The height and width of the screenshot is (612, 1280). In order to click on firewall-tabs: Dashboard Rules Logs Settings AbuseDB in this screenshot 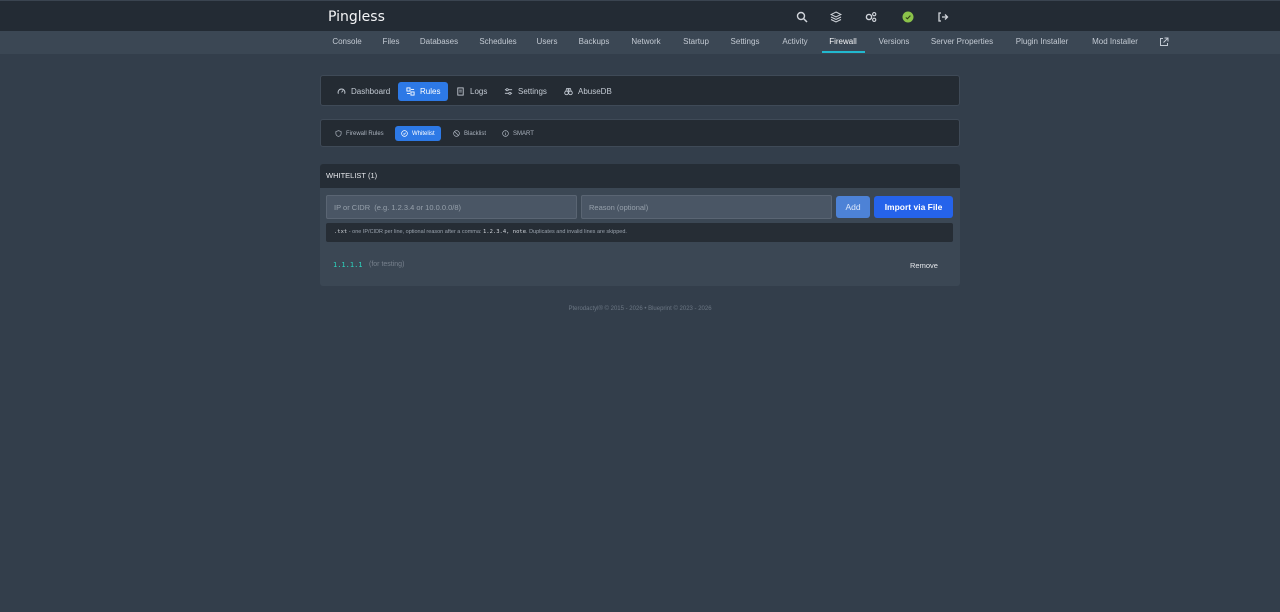, I will do `click(640, 90)`.